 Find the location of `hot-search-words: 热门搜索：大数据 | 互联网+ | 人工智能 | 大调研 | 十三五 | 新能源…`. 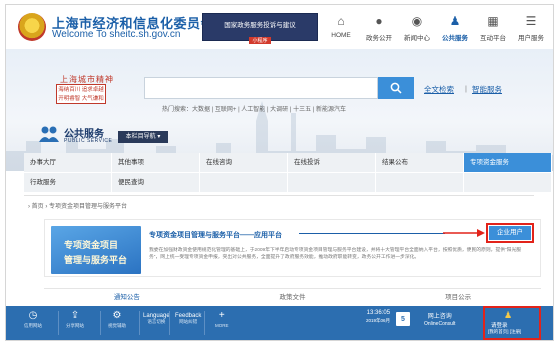

hot-search-words: 热门搜索：大数据 | 互联网+ | 人工智能 | 大调研 | 十三五 | 新能源… is located at coordinates (254, 108).